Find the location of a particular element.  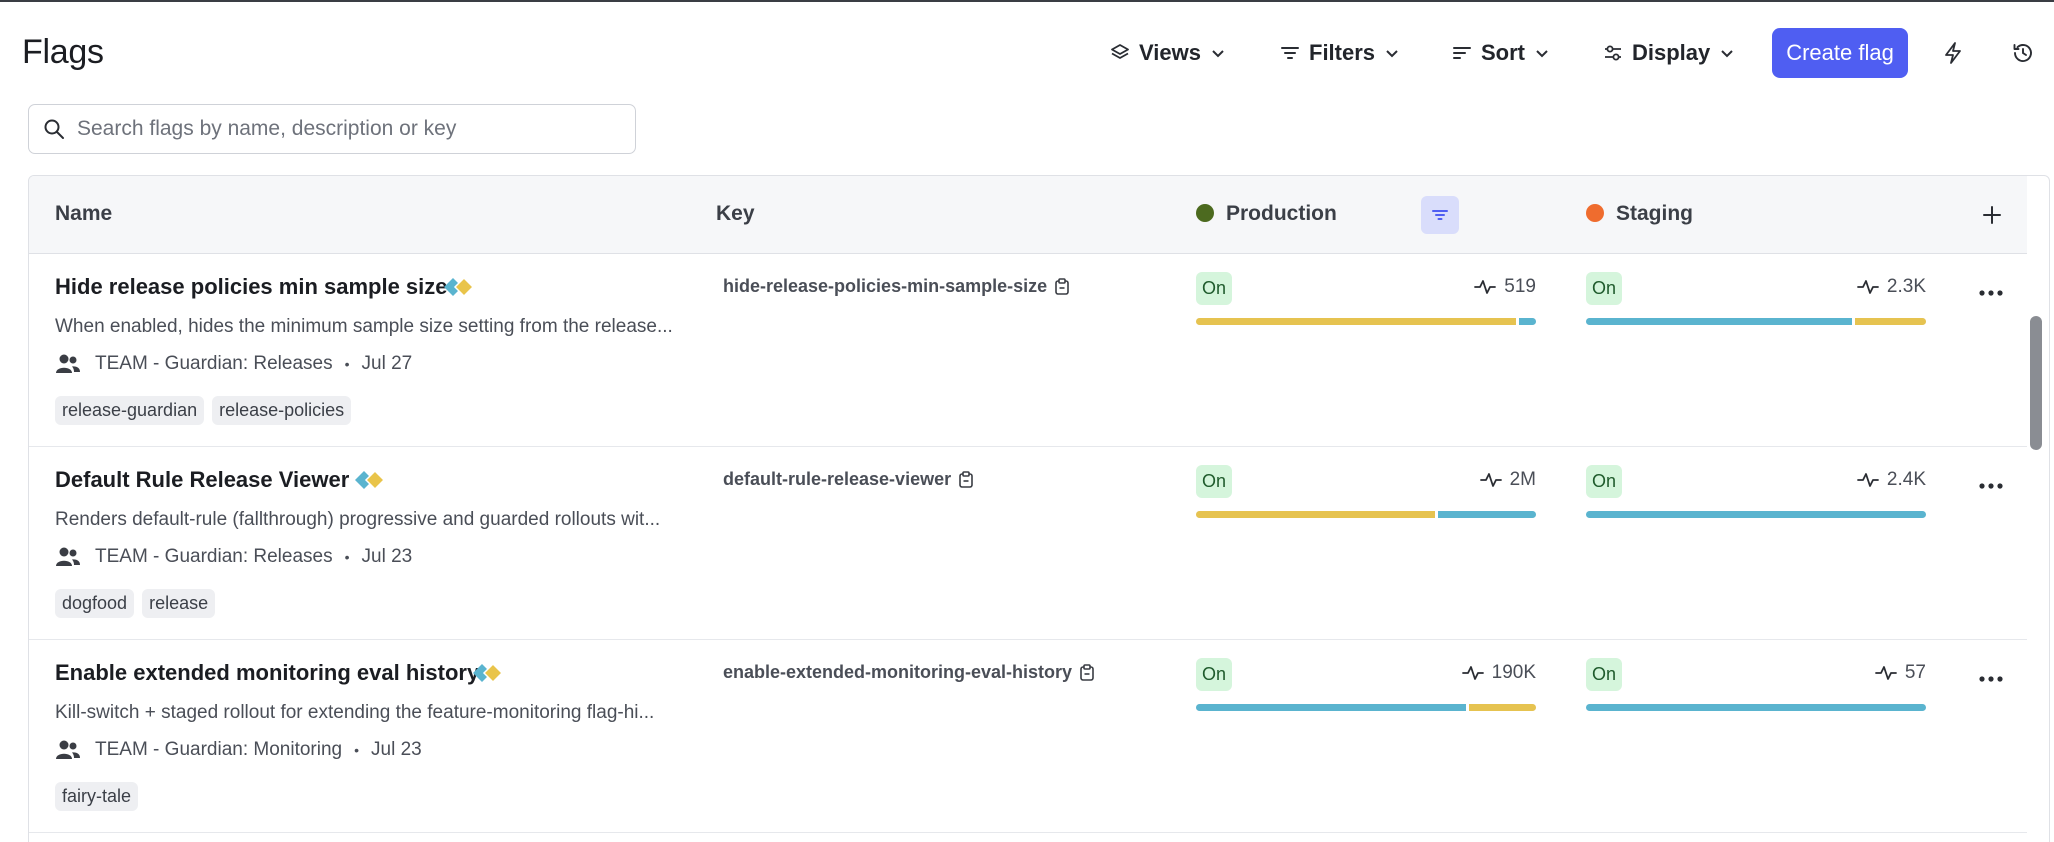

filters-label: Filters is located at coordinates (1342, 52).